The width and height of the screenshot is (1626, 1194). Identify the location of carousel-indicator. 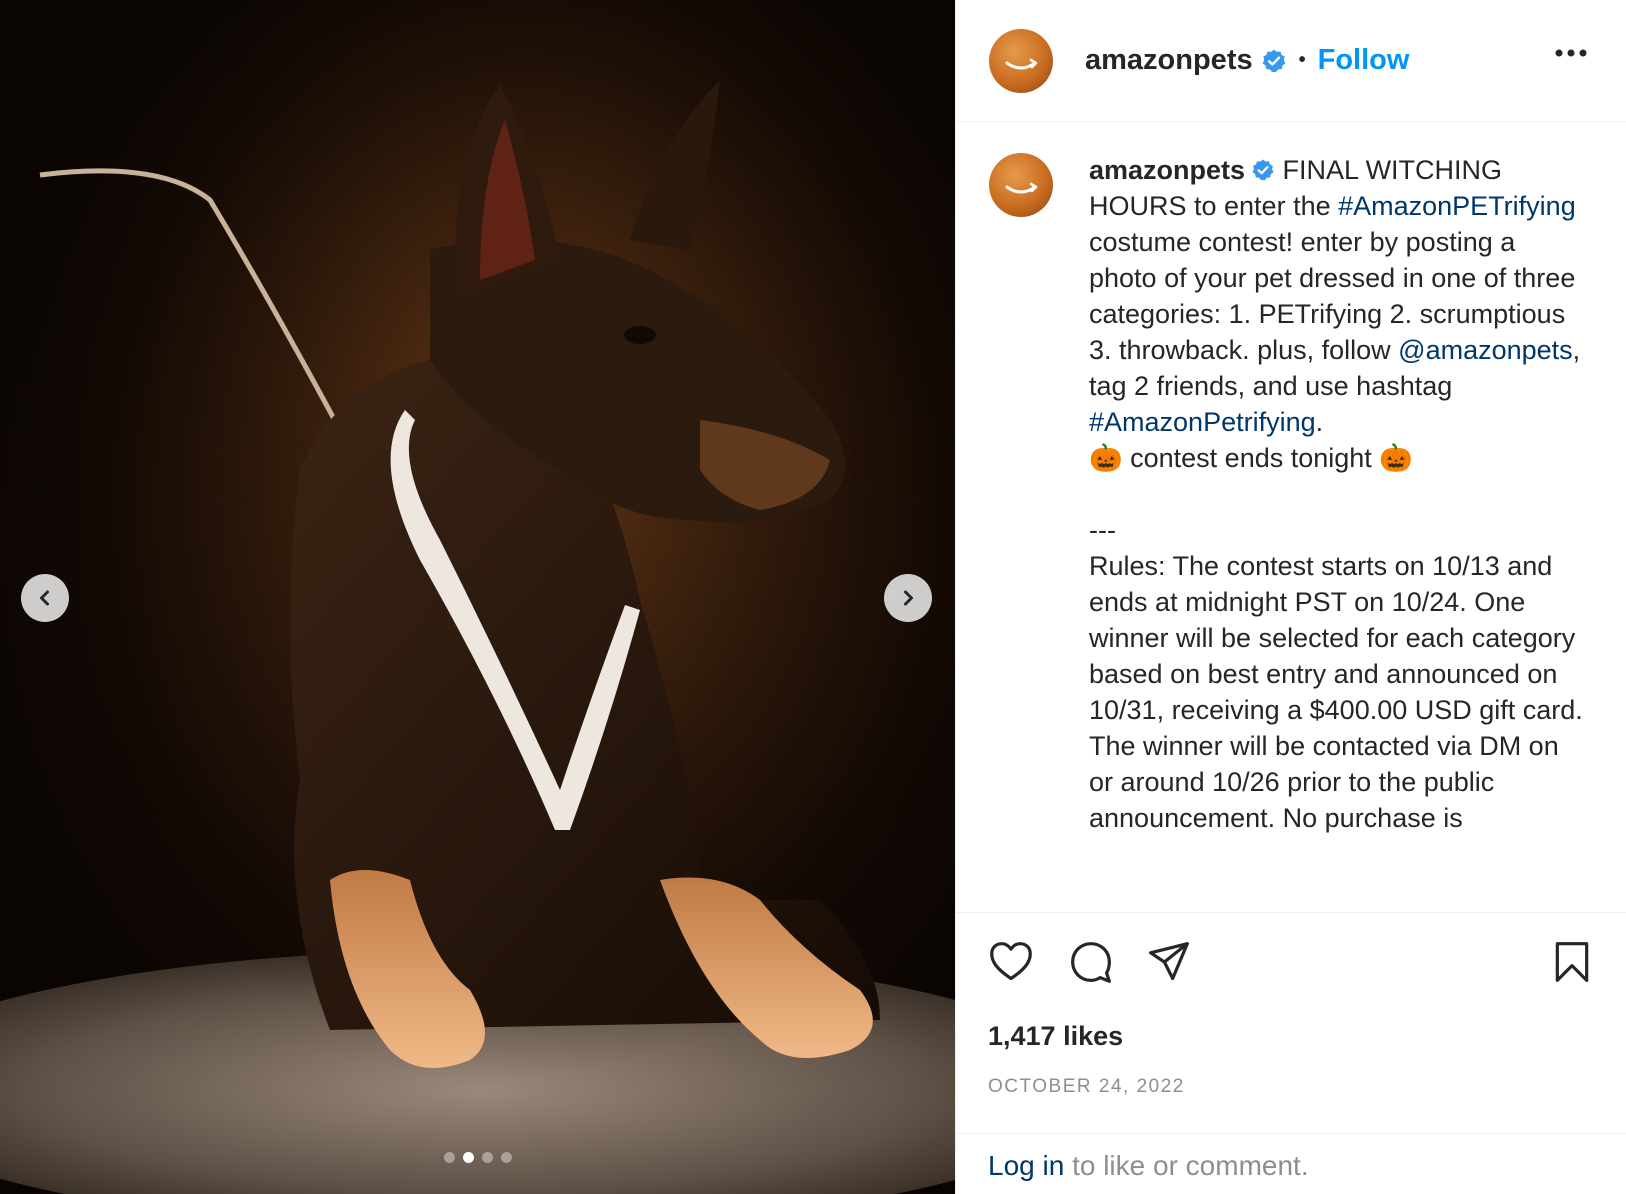
(477, 1157).